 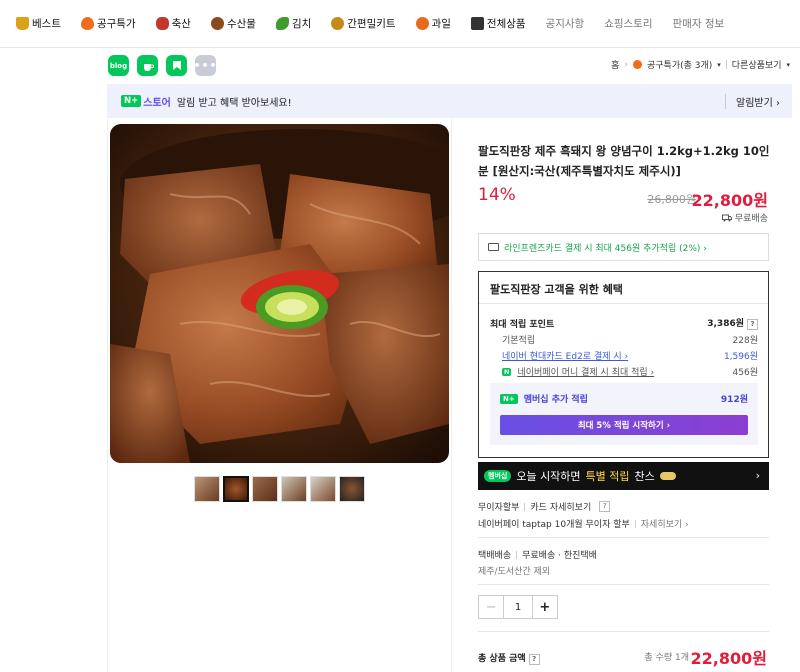 I want to click on membership-badge: 멤버십, so click(x=498, y=476).